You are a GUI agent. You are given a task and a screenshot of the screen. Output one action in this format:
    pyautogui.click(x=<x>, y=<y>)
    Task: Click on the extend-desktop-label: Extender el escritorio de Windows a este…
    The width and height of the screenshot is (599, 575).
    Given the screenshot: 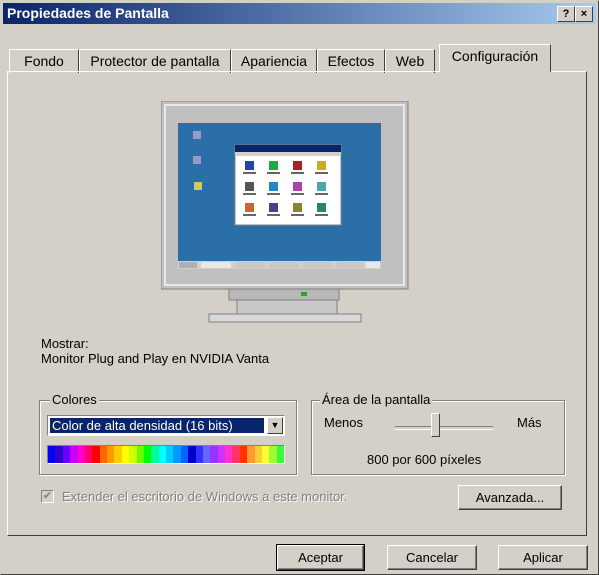 What is the action you would take?
    pyautogui.click(x=205, y=496)
    